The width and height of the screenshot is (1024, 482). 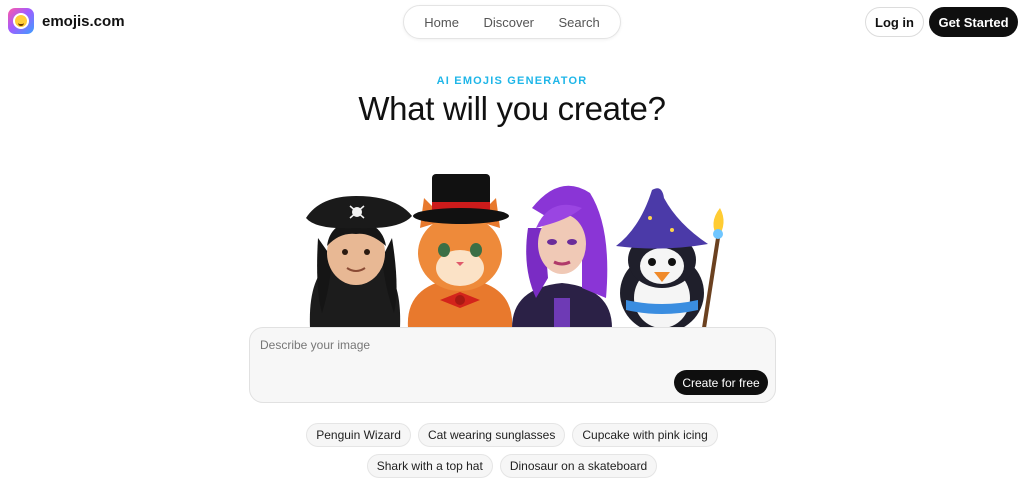 I want to click on logo-link: emojis.com, so click(x=66, y=21).